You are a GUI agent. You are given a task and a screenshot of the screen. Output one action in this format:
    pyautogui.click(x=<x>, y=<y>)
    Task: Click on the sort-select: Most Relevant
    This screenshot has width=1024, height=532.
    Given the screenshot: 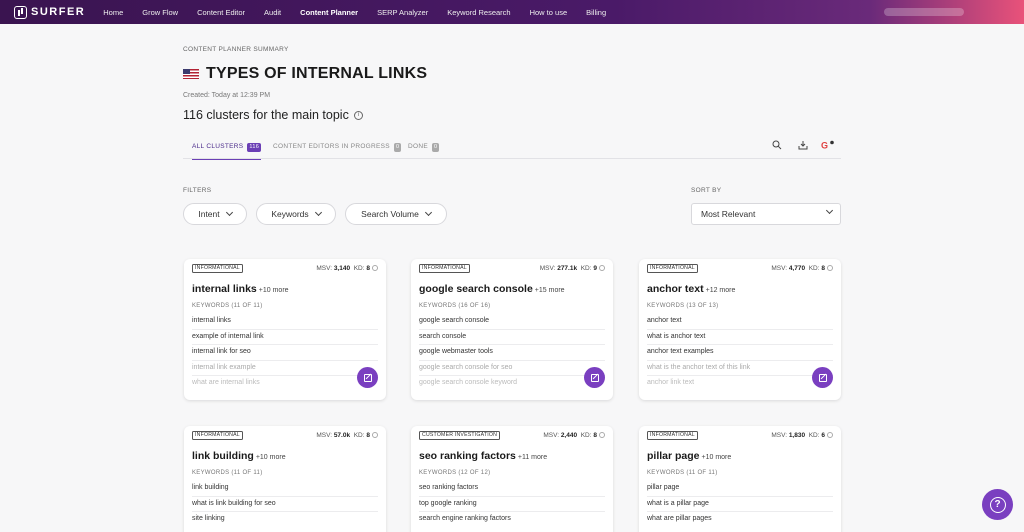 What is the action you would take?
    pyautogui.click(x=766, y=214)
    